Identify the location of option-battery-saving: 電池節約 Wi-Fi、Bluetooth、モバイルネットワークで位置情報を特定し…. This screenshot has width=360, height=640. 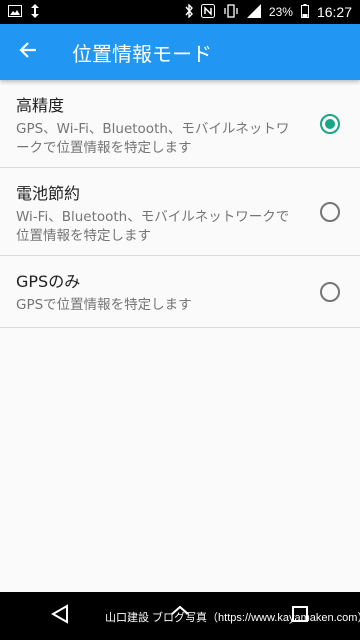
(180, 212).